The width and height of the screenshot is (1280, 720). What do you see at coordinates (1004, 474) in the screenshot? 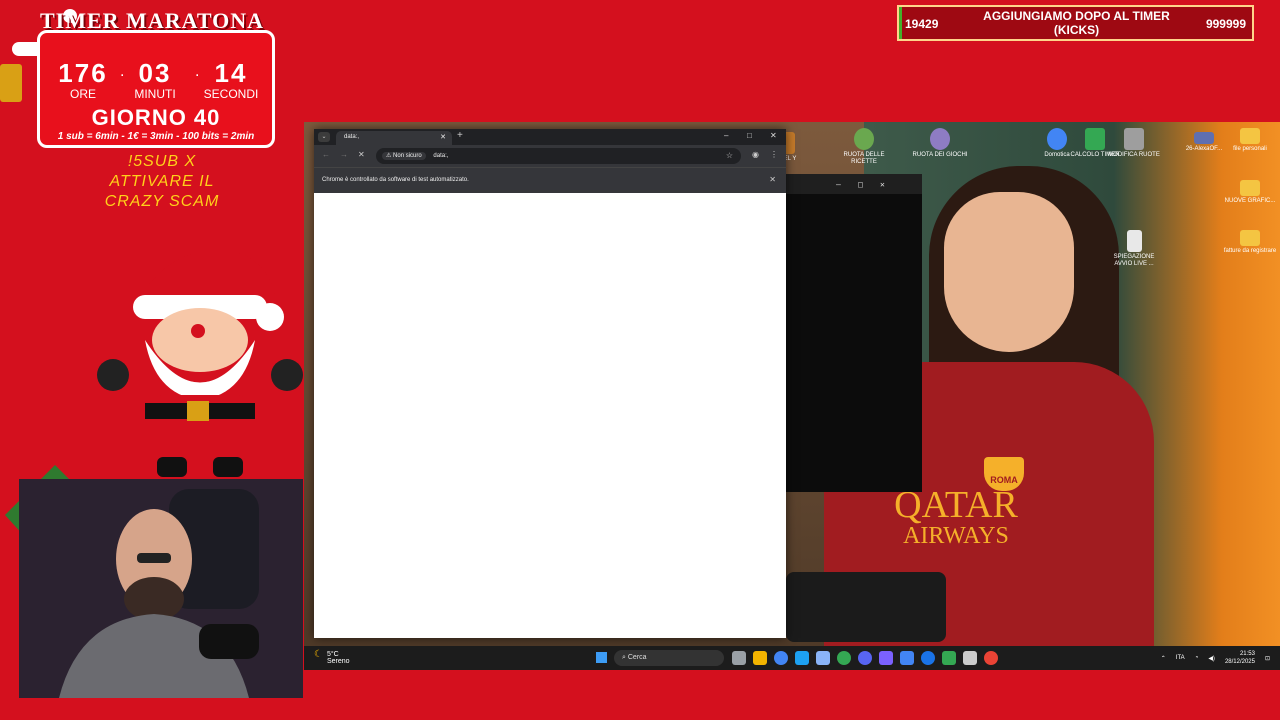
I see `roma-crest: ROMA` at bounding box center [1004, 474].